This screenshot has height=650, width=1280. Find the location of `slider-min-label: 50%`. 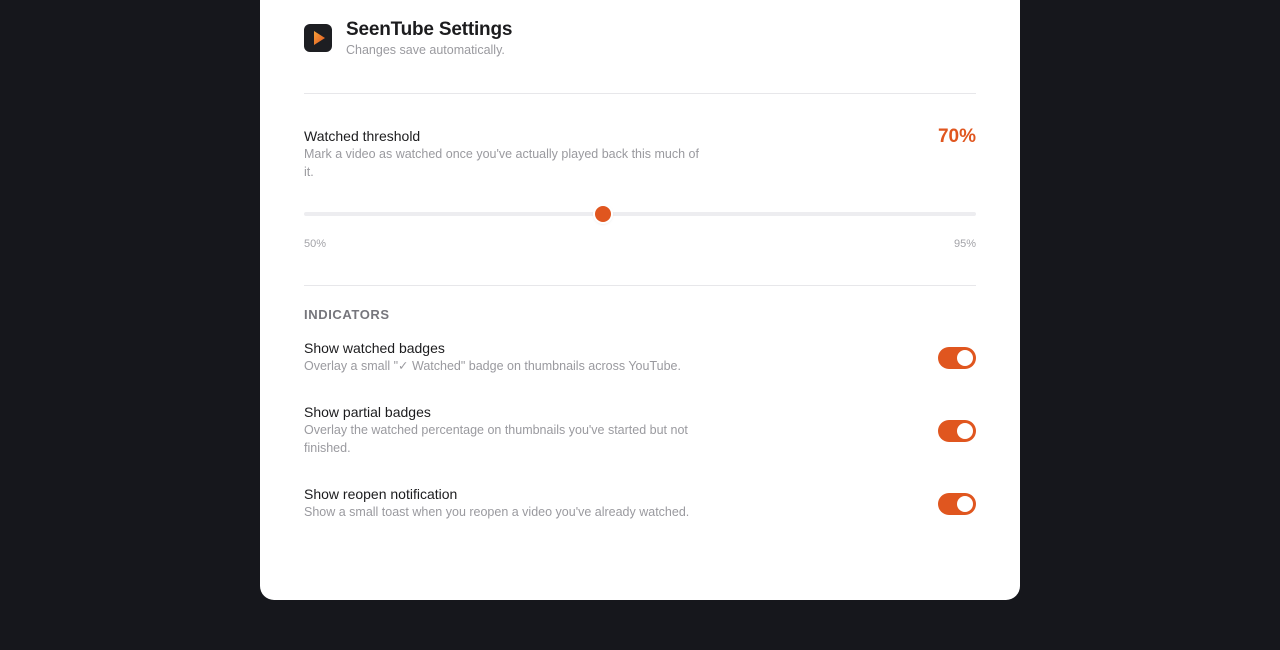

slider-min-label: 50% is located at coordinates (315, 244).